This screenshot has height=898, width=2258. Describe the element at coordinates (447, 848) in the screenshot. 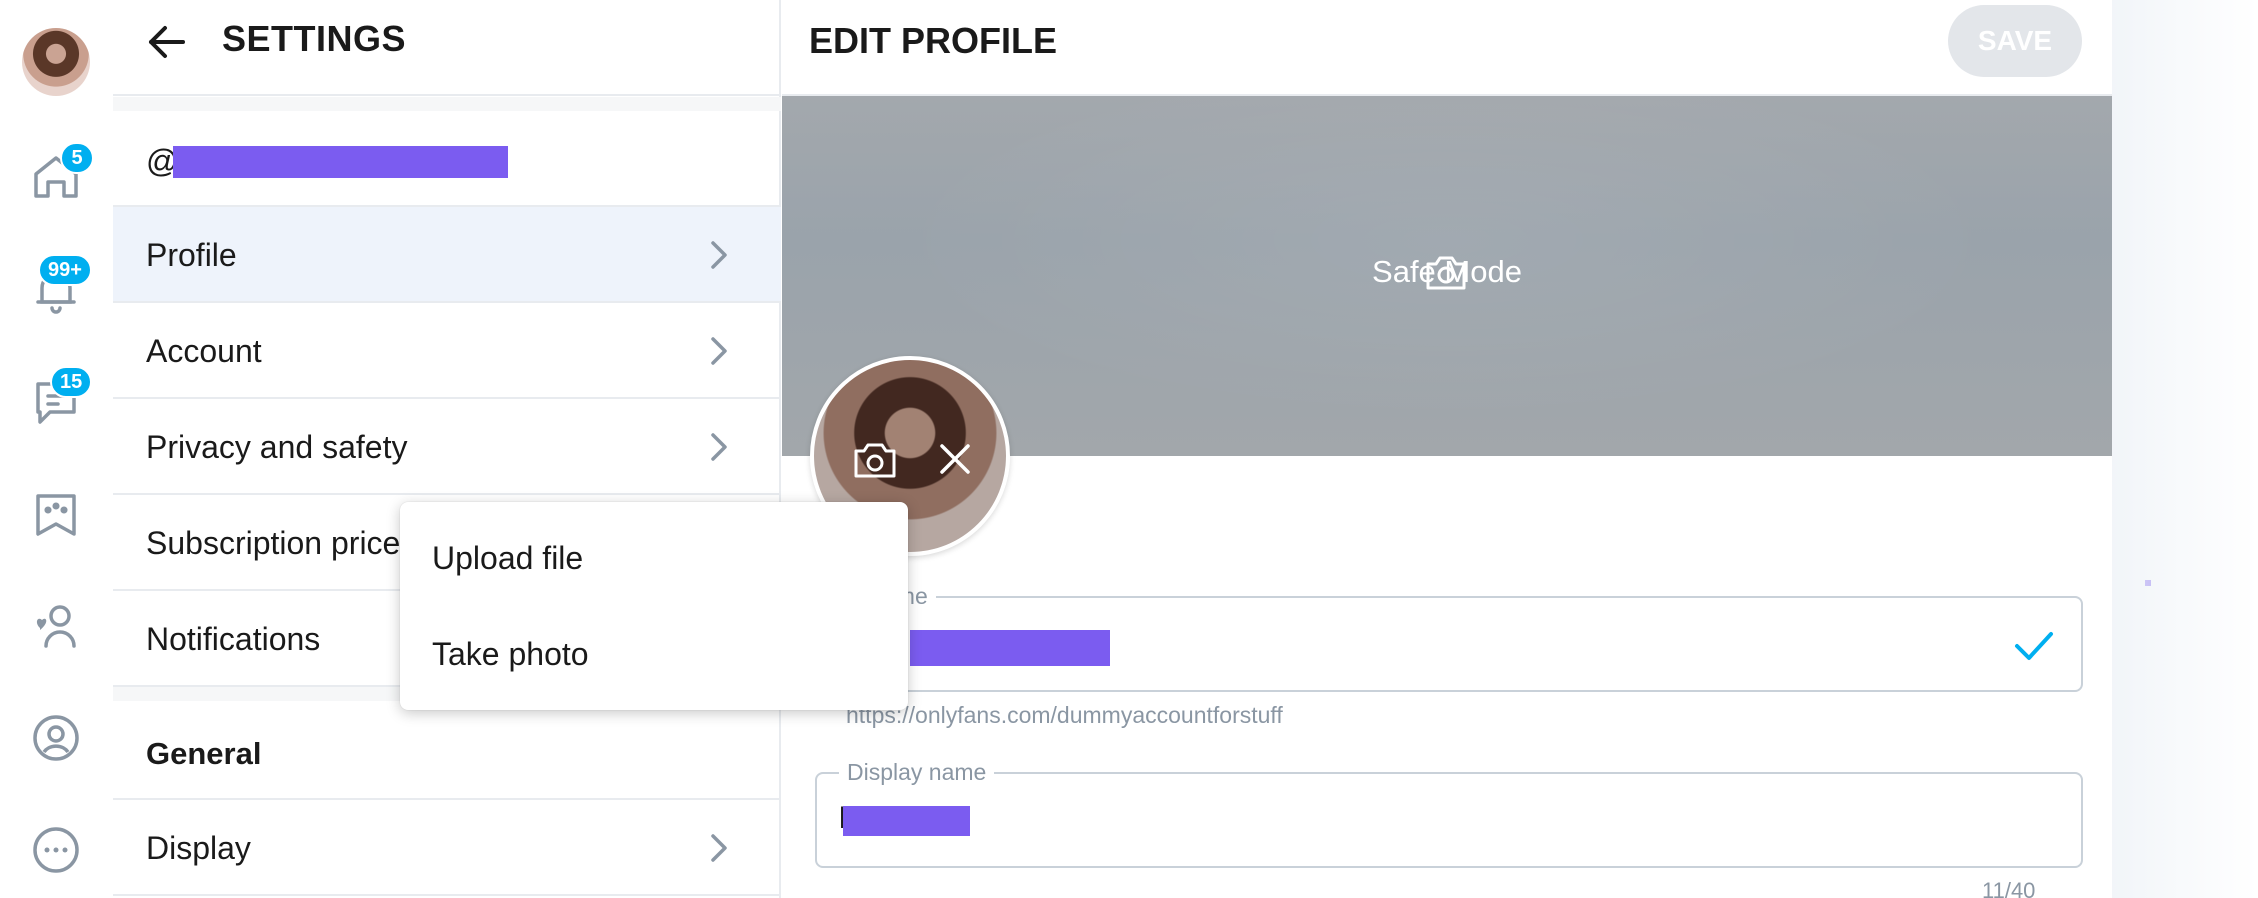

I see `settings-item-display: Display` at that location.